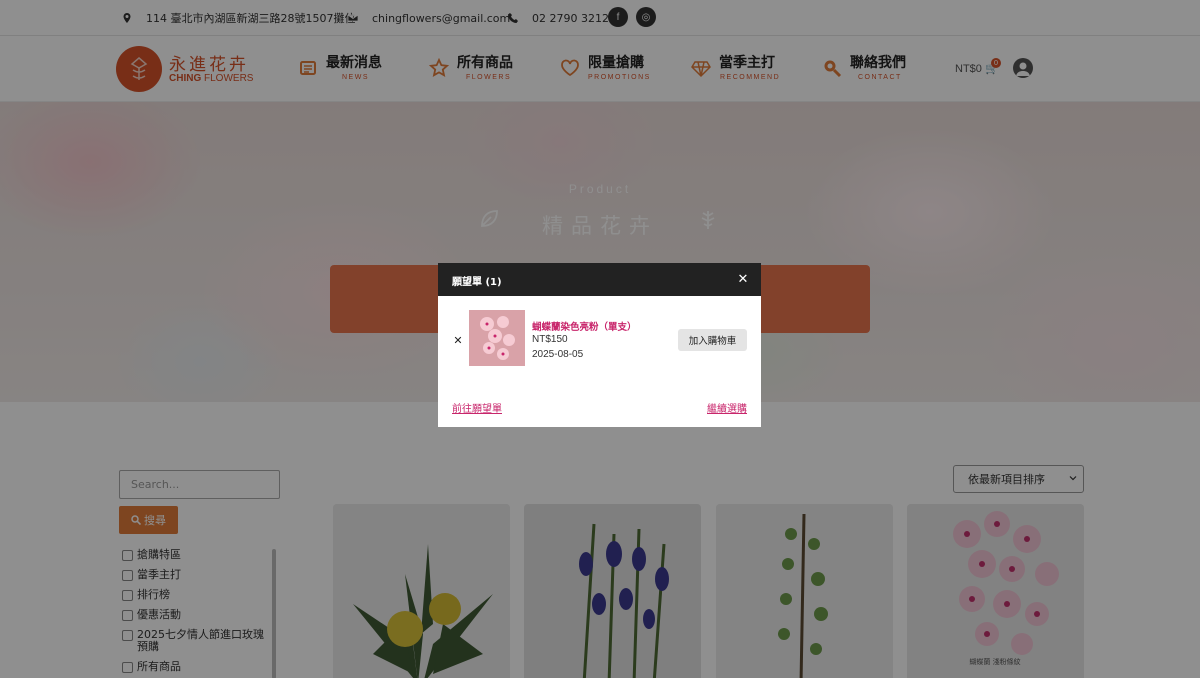 The width and height of the screenshot is (1200, 678). What do you see at coordinates (712, 340) in the screenshot?
I see `add-to-cart-button: 加入購物車` at bounding box center [712, 340].